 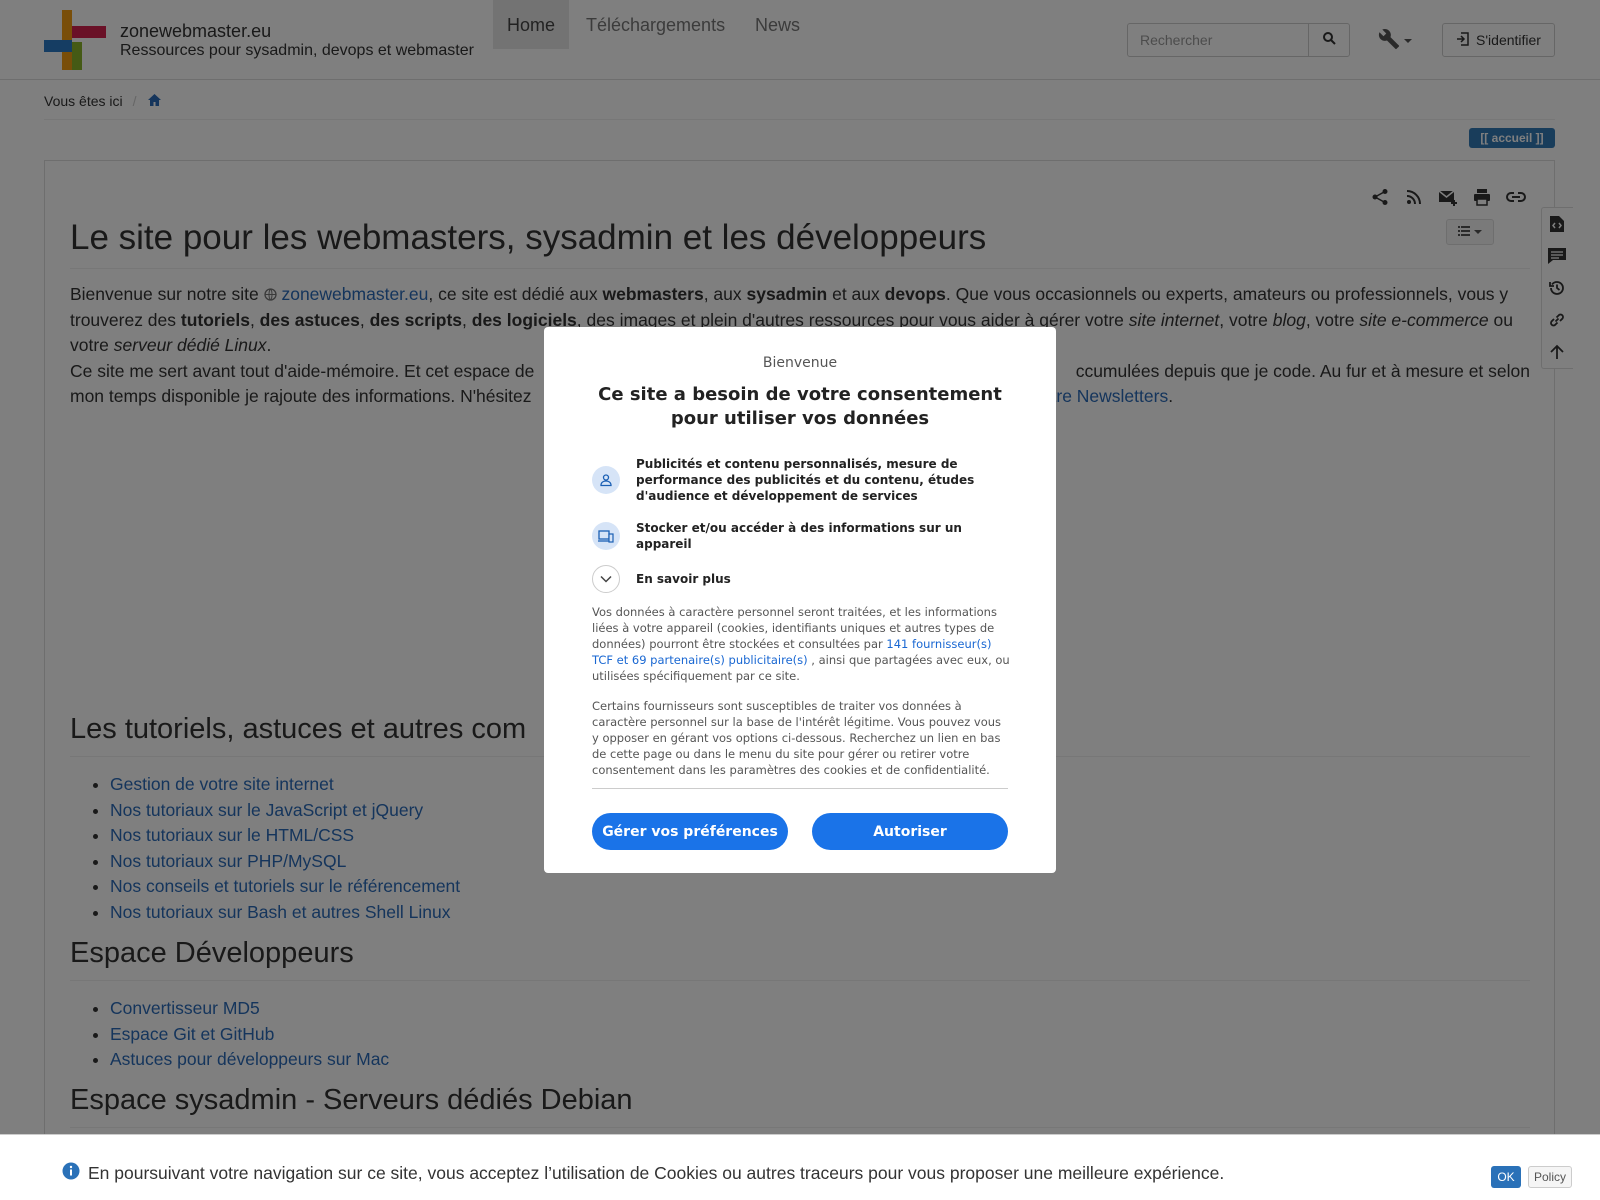 What do you see at coordinates (802, 579) in the screenshot?
I see `learn-more-toggle: En savoir plus` at bounding box center [802, 579].